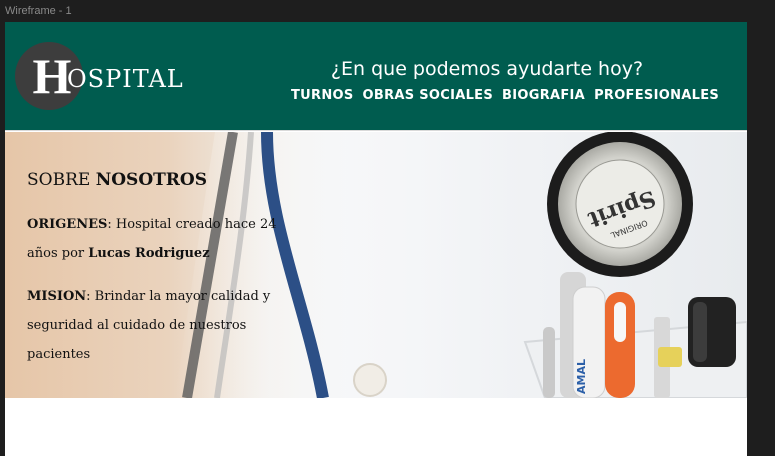 The height and width of the screenshot is (456, 775). Describe the element at coordinates (52, 76) in the screenshot. I see `logo-initial: H` at that location.